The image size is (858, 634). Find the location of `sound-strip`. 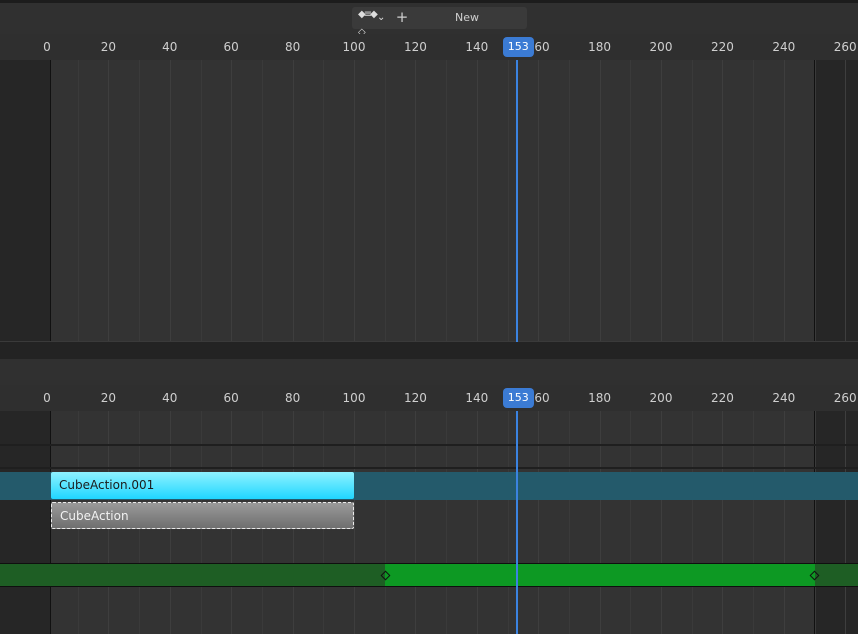

sound-strip is located at coordinates (600, 575).